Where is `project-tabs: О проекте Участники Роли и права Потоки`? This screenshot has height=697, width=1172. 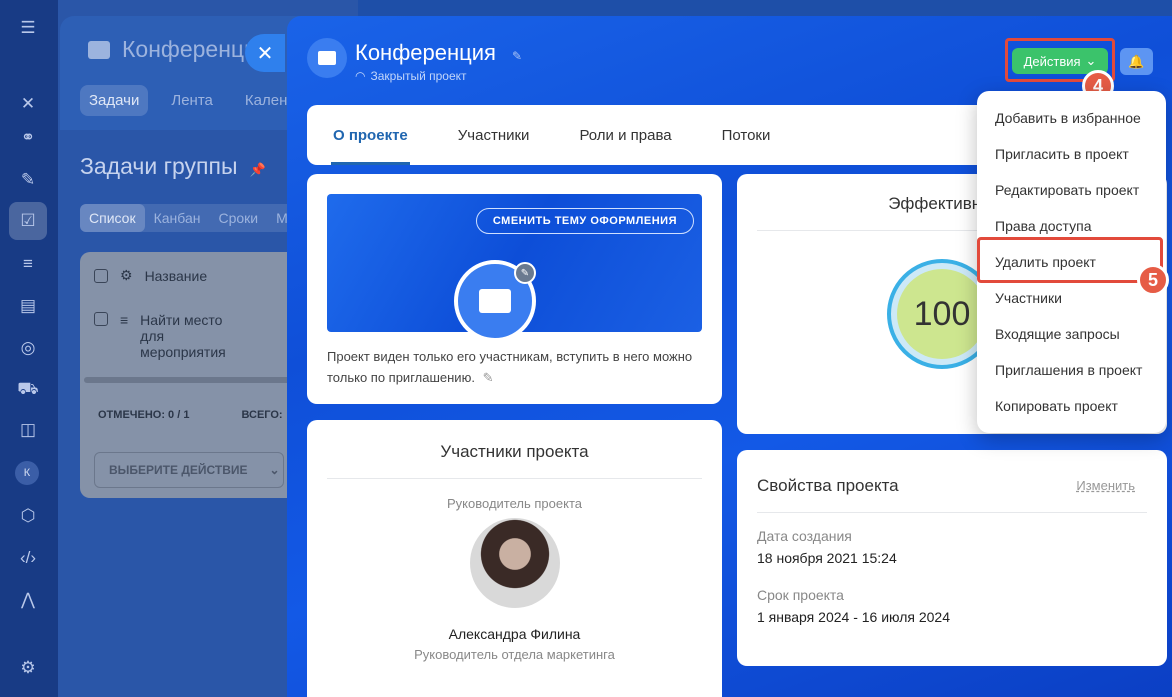 project-tabs: О проекте Участники Роли и права Потоки is located at coordinates (647, 135).